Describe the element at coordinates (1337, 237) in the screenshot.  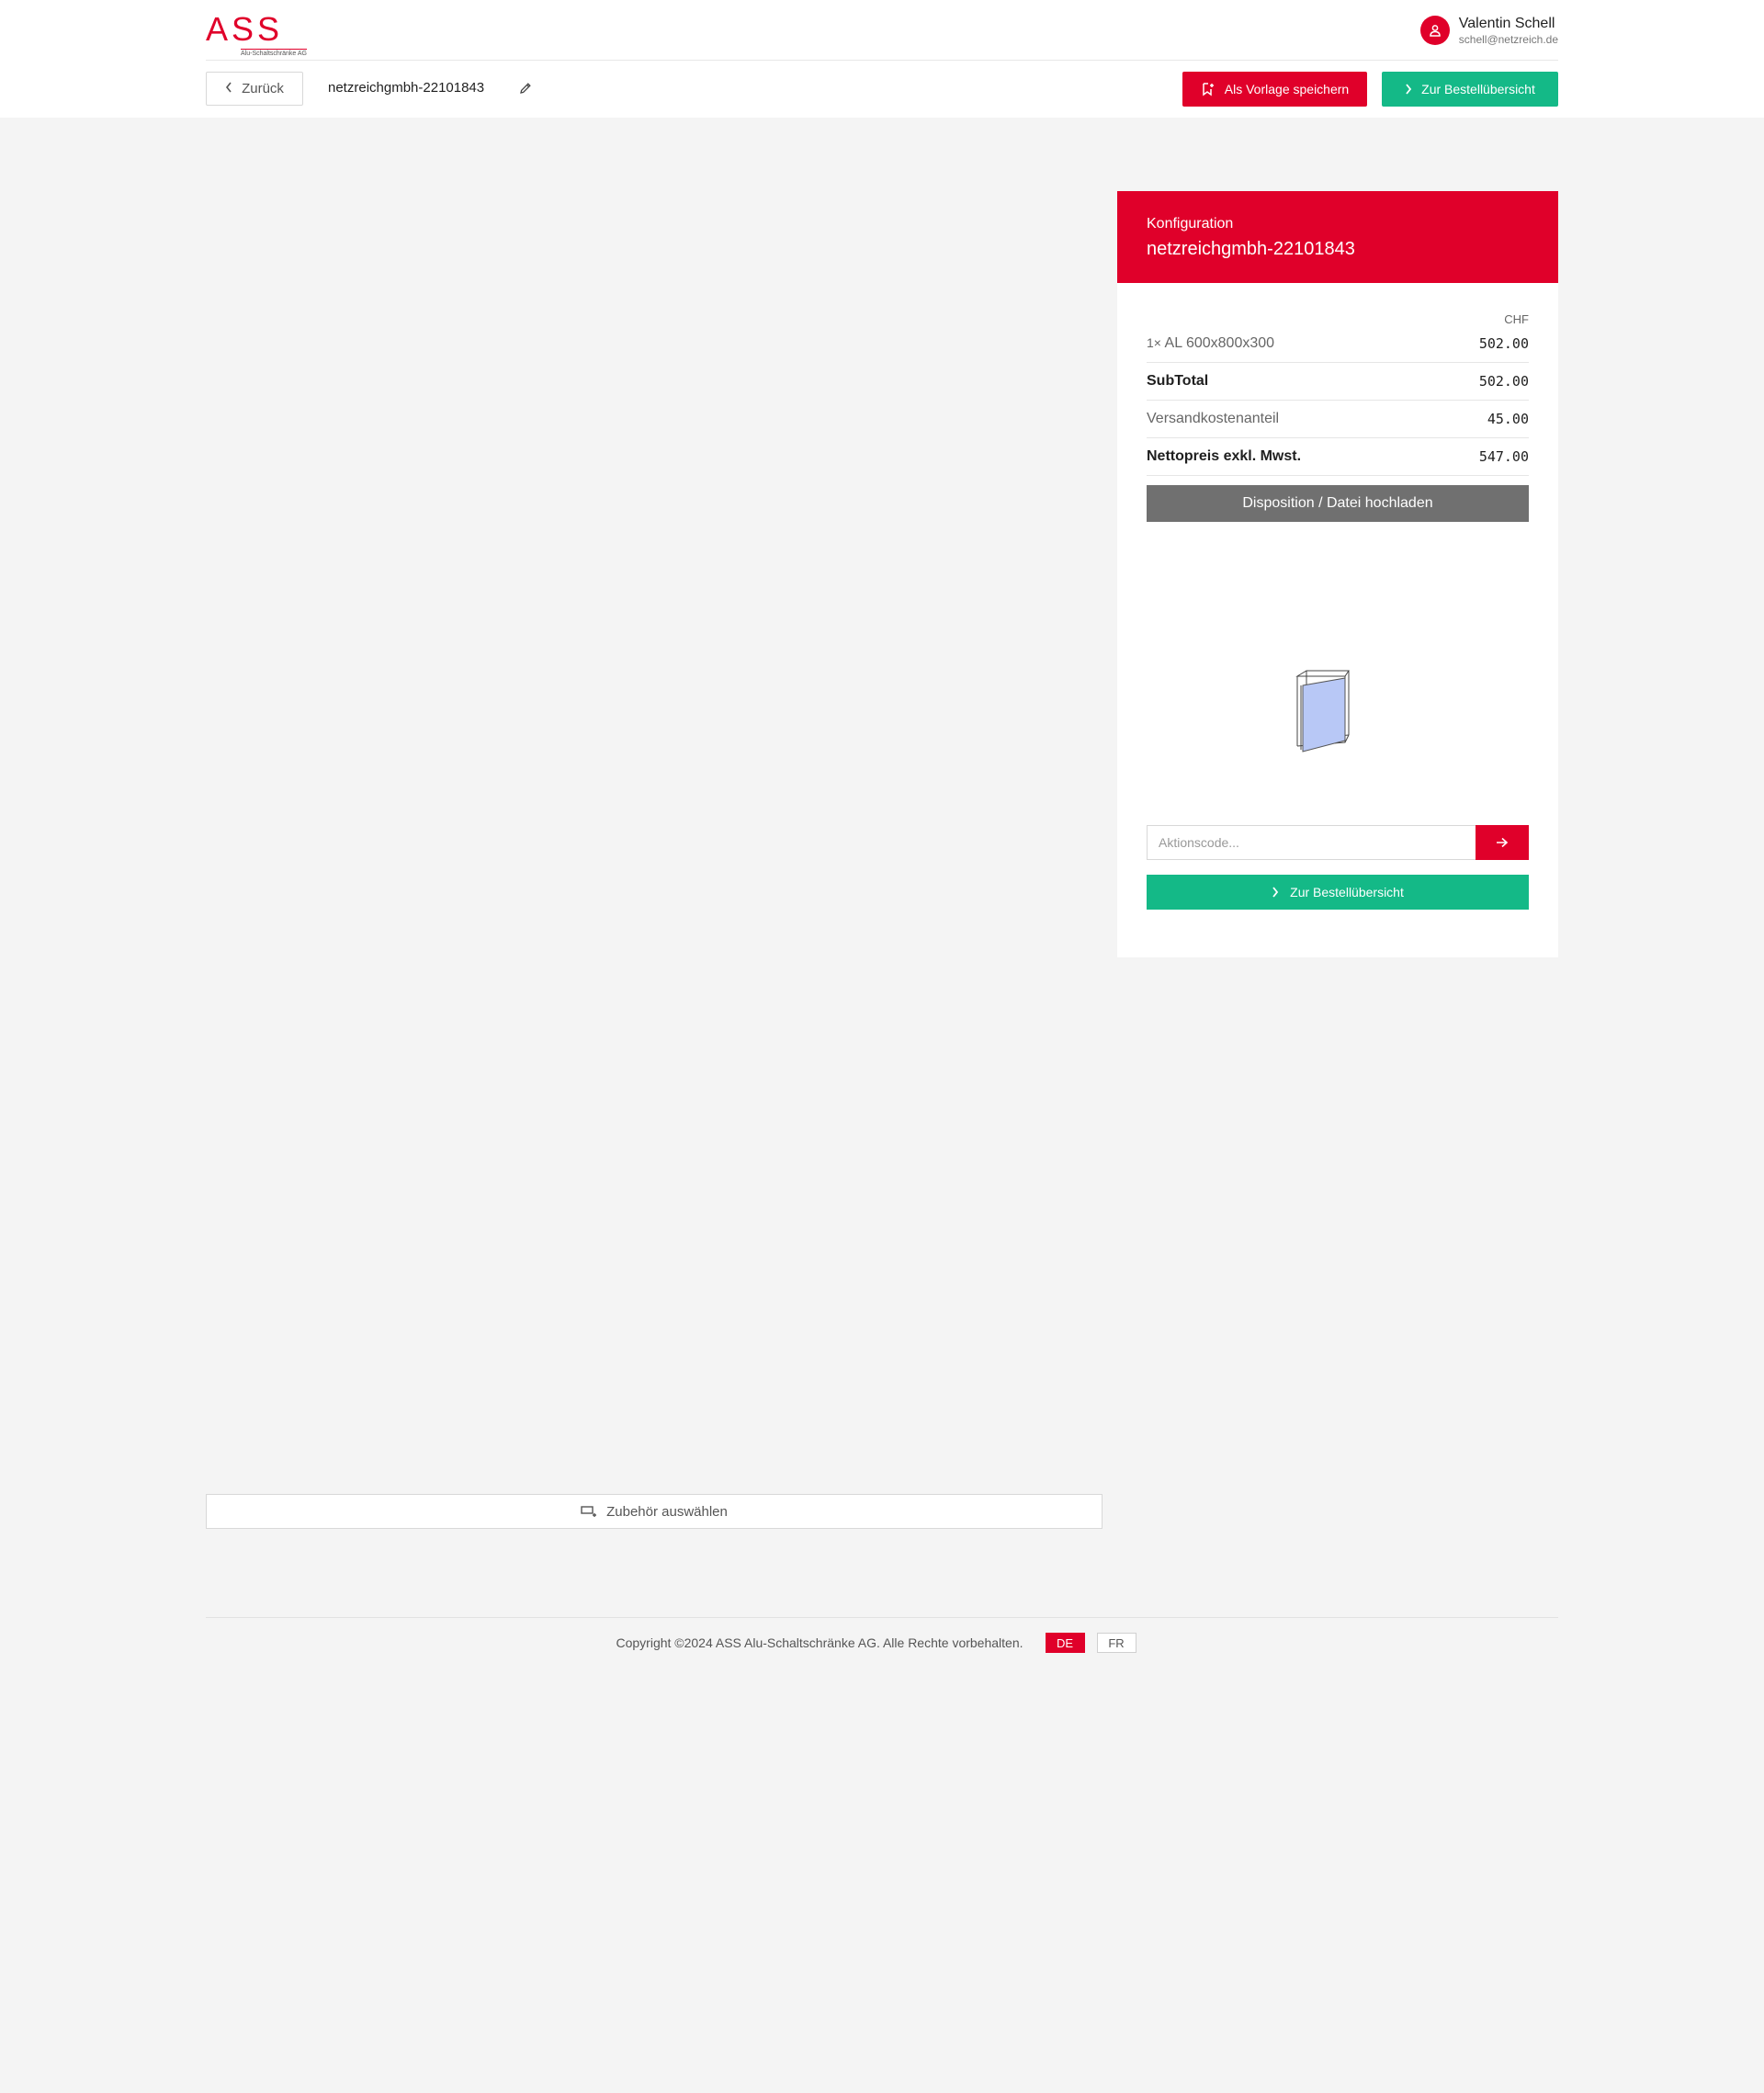
I see `summary-header: Konfiguration netzreichgmbh-22101843` at that location.